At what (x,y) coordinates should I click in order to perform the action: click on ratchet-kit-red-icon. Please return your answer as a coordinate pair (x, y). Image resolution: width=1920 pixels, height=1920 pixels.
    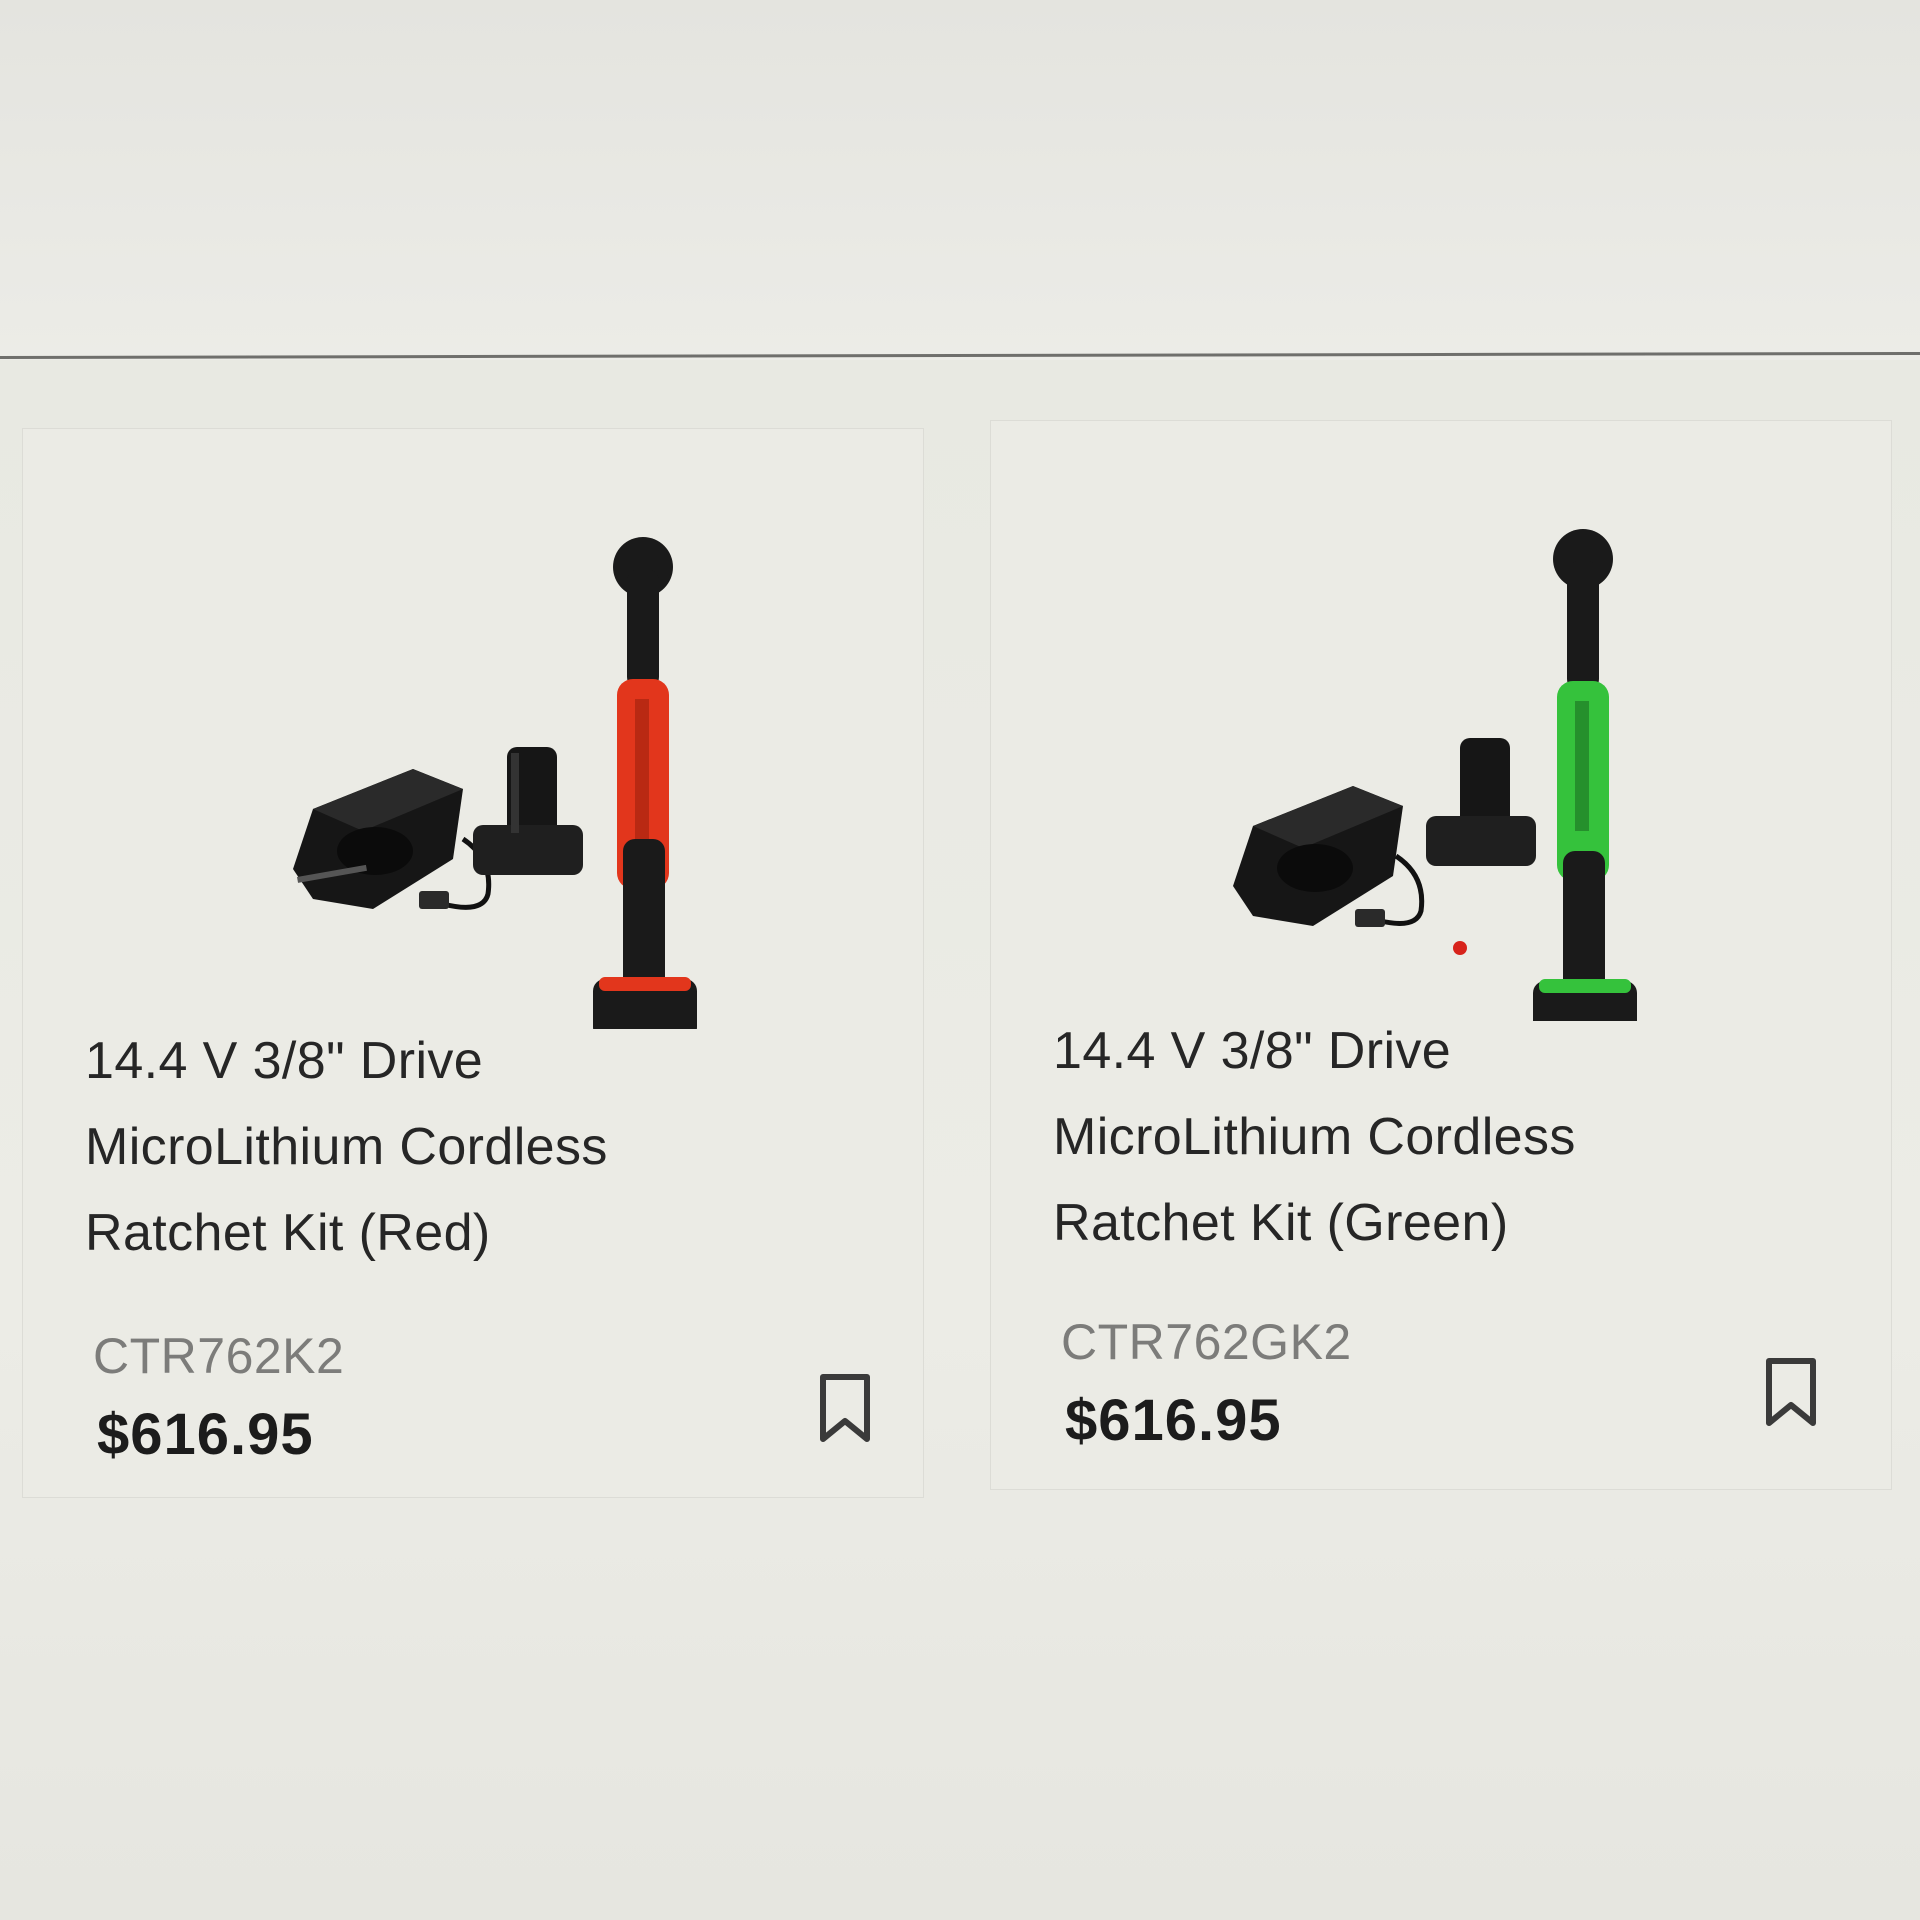
    Looking at the image, I should click on (473, 729).